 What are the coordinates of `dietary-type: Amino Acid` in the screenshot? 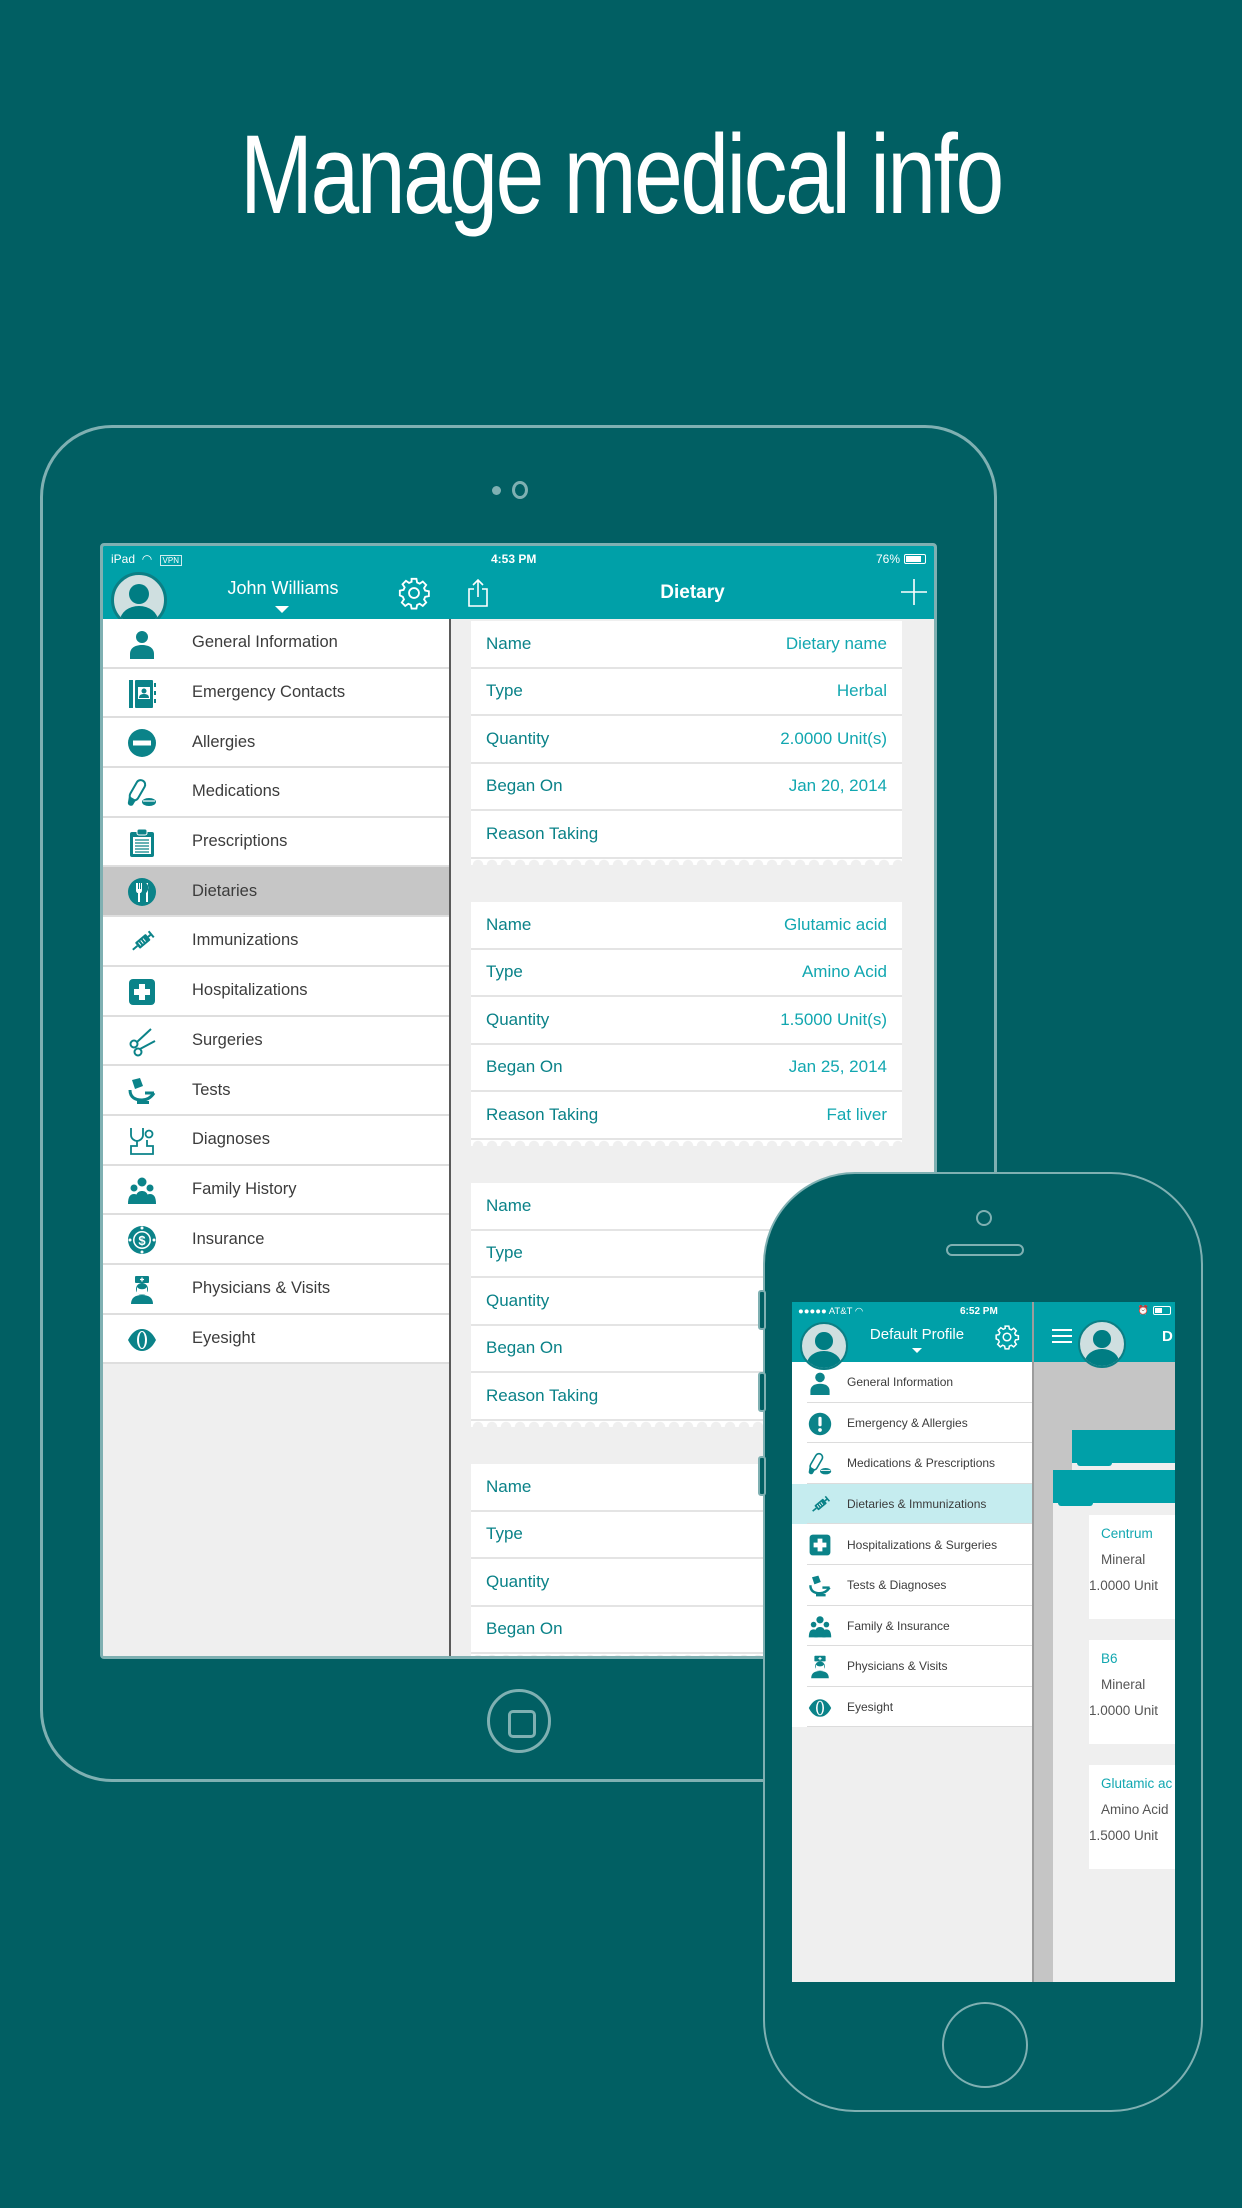 It's located at (1135, 1809).